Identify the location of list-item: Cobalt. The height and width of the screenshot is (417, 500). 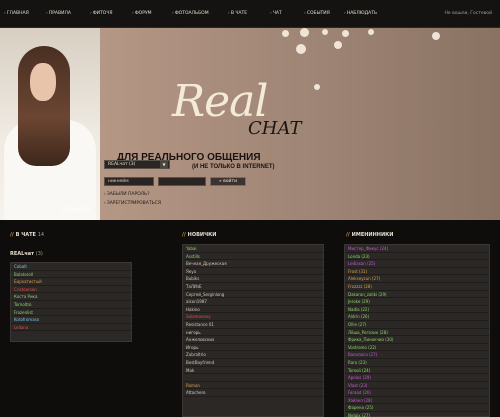
(71, 267).